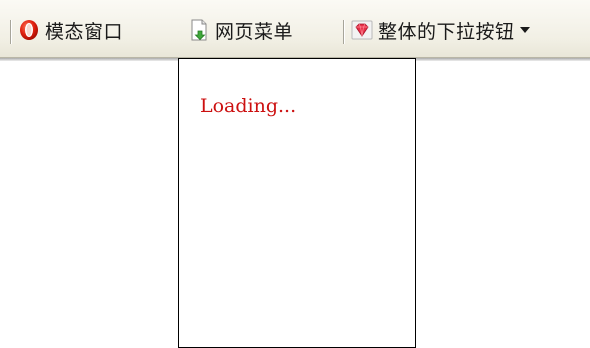  I want to click on dropdown-menu-button: 整体的下拉按钮, so click(440, 30).